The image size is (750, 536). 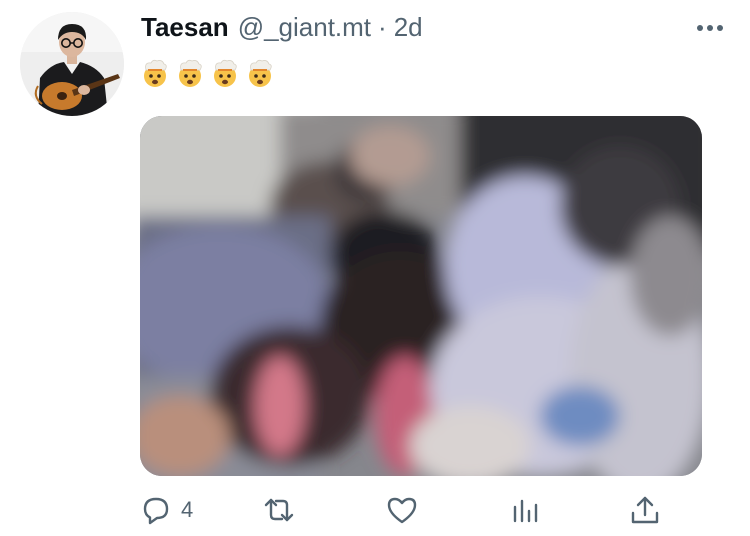 I want to click on avatar-image, so click(x=72, y=64).